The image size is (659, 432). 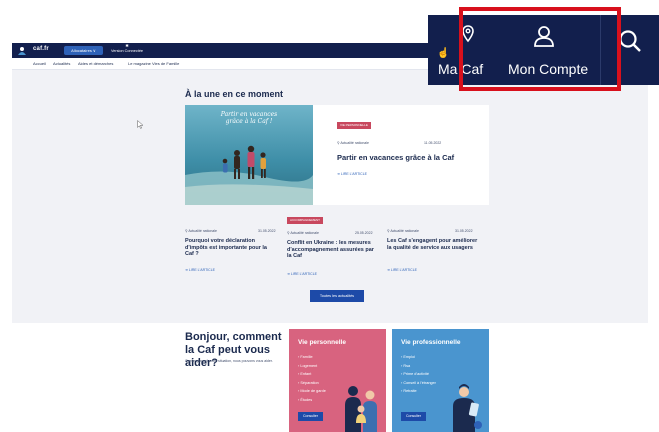 I want to click on card-link-item: › Emploi, so click(x=418, y=357).